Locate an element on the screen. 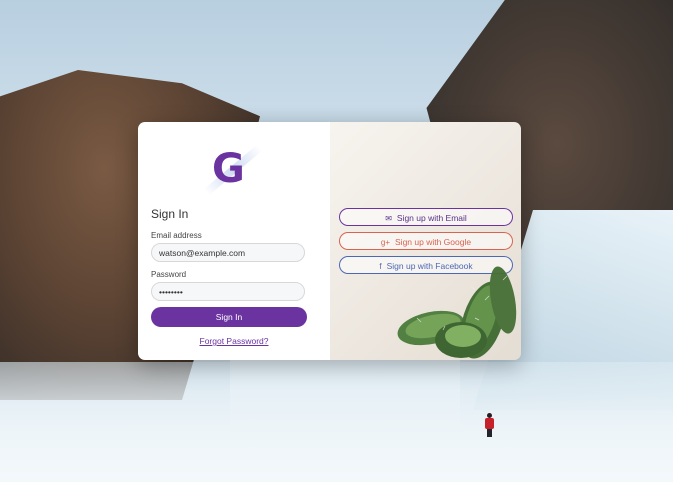 The height and width of the screenshot is (482, 673). password-field: •••••••• is located at coordinates (228, 291).